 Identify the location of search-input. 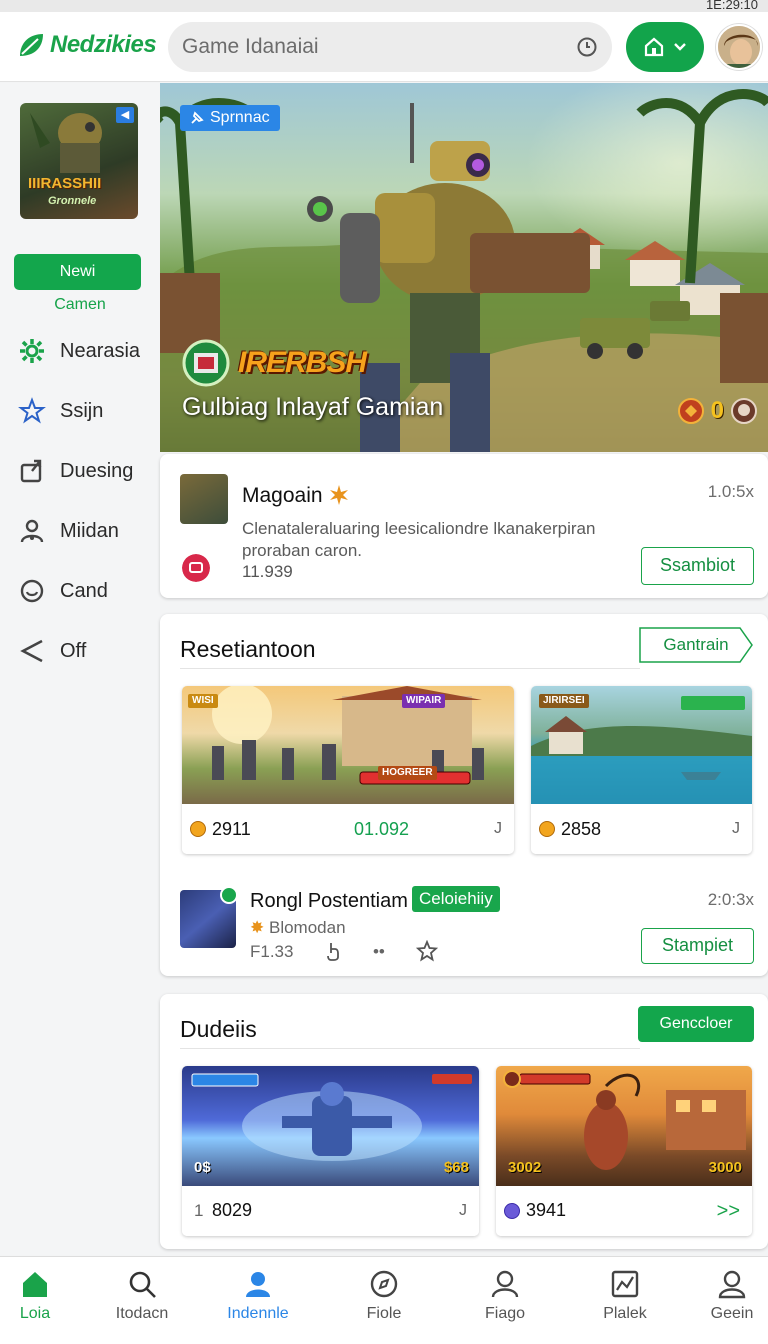
(372, 47).